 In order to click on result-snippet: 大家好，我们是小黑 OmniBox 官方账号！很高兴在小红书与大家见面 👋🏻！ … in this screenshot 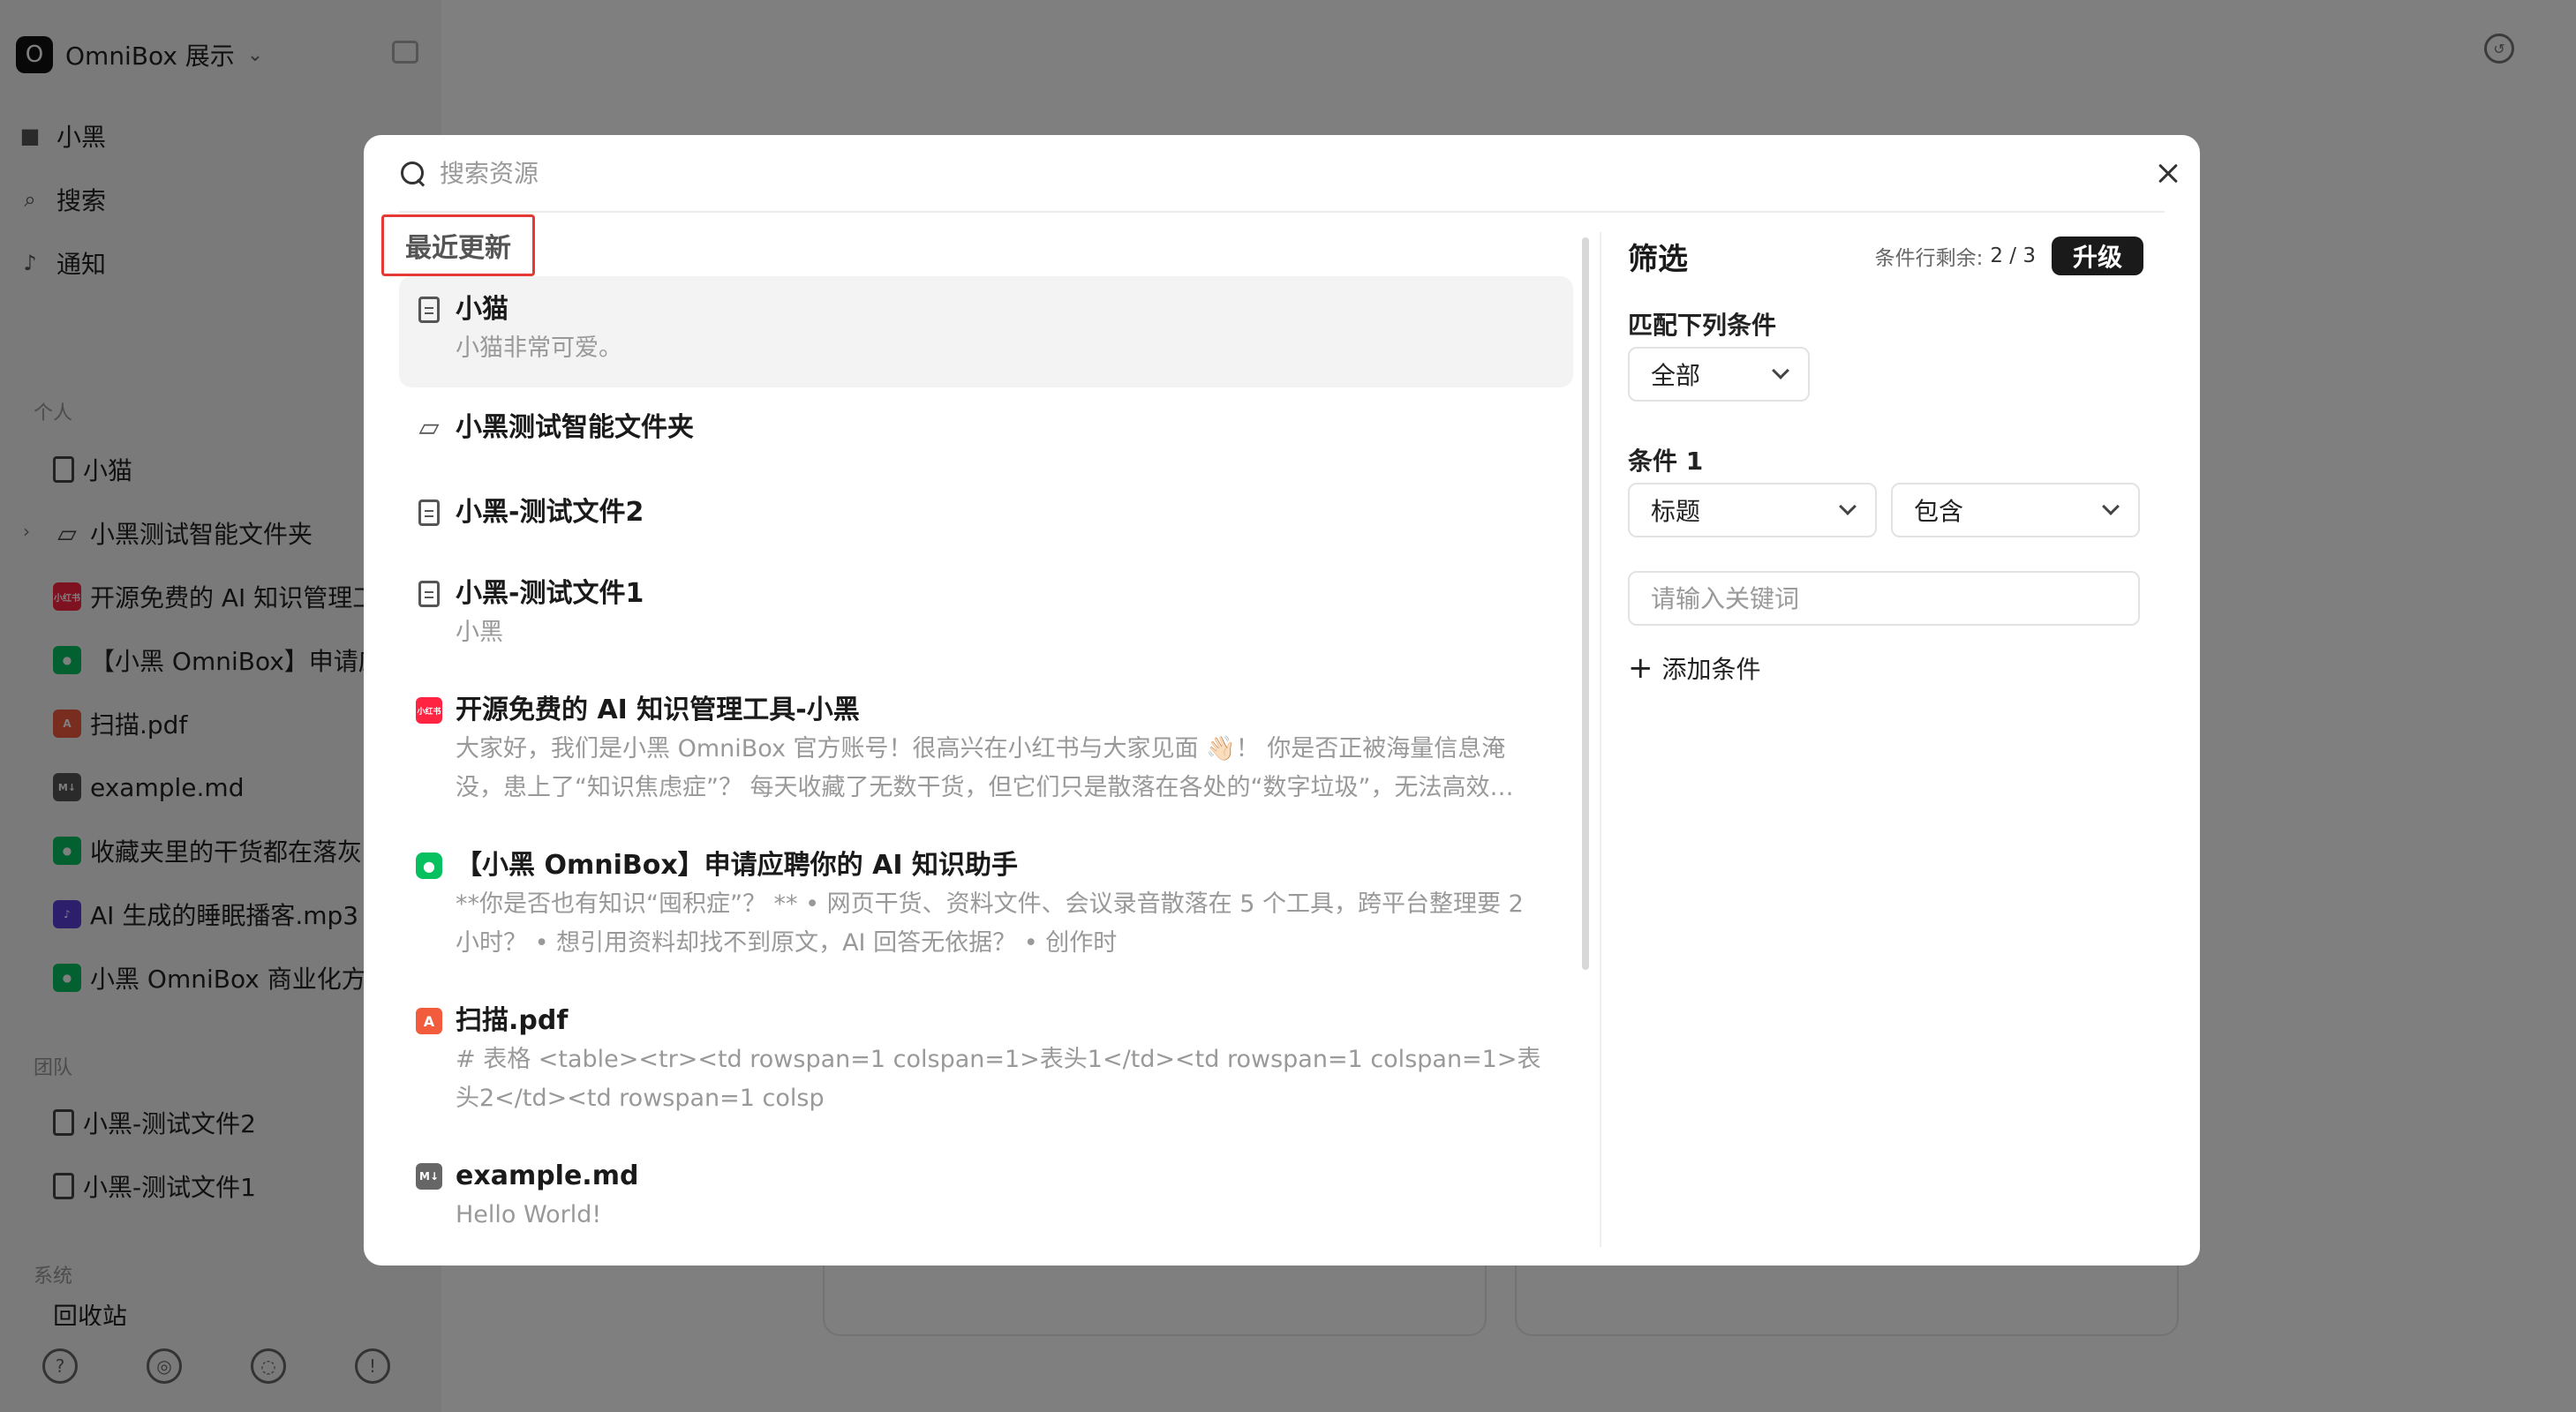, I will do `click(985, 768)`.